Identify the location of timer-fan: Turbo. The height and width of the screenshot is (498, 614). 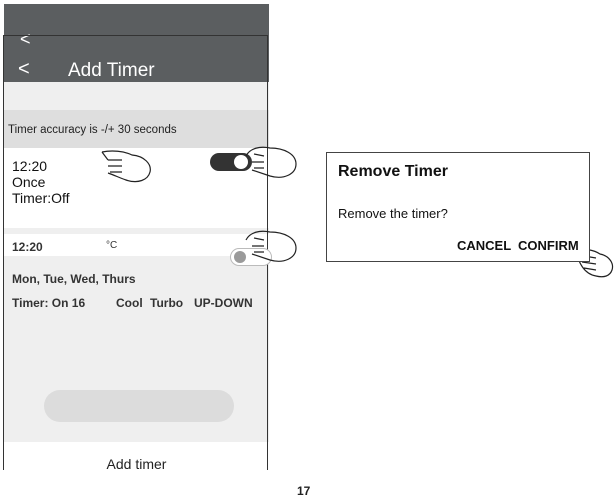
(167, 303).